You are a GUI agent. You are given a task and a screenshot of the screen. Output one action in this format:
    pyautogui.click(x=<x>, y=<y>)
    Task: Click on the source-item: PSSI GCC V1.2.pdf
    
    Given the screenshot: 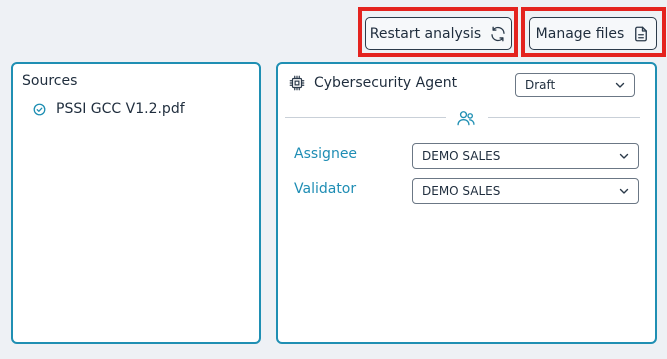 What is the action you would take?
    pyautogui.click(x=109, y=109)
    